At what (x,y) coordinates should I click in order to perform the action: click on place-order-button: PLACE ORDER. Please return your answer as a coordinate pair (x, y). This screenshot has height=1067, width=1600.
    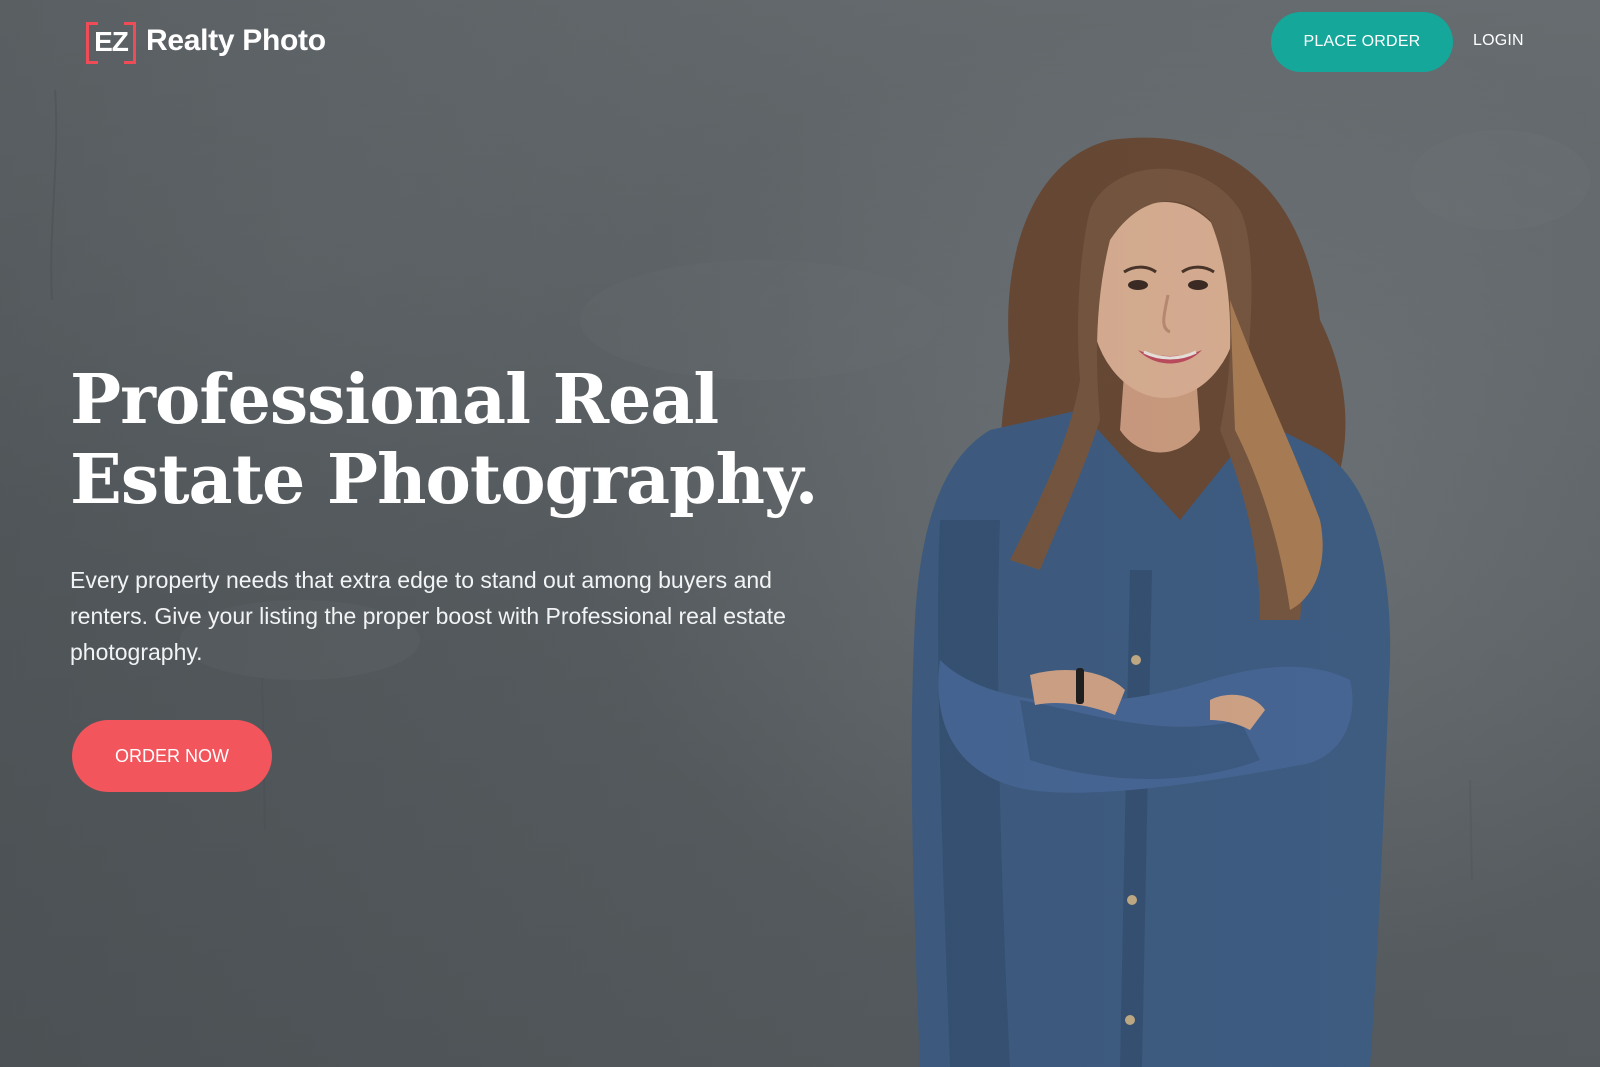
    Looking at the image, I should click on (1362, 42).